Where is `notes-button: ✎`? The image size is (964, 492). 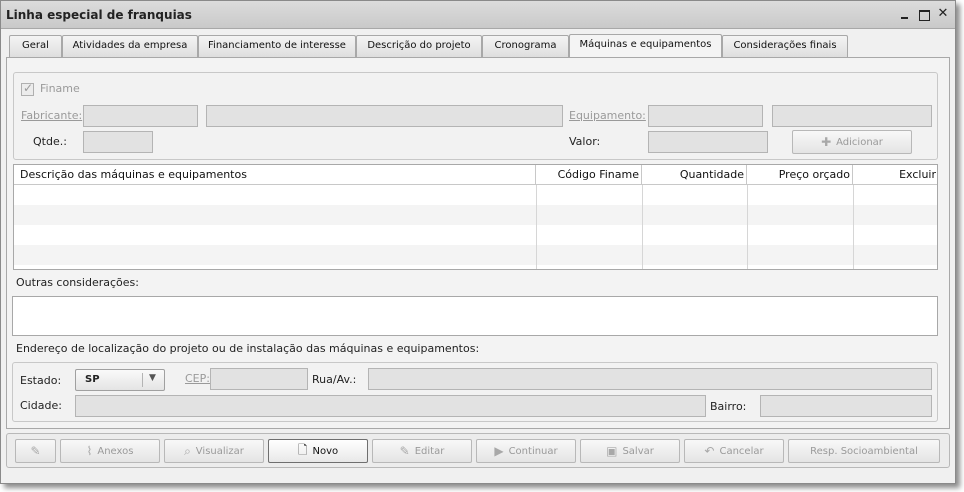 notes-button: ✎ is located at coordinates (35, 451).